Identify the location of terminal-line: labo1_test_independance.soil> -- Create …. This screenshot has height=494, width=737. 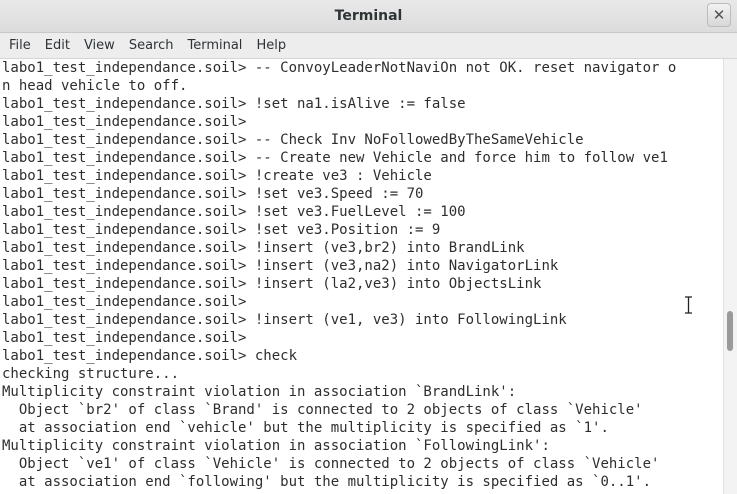
(335, 158).